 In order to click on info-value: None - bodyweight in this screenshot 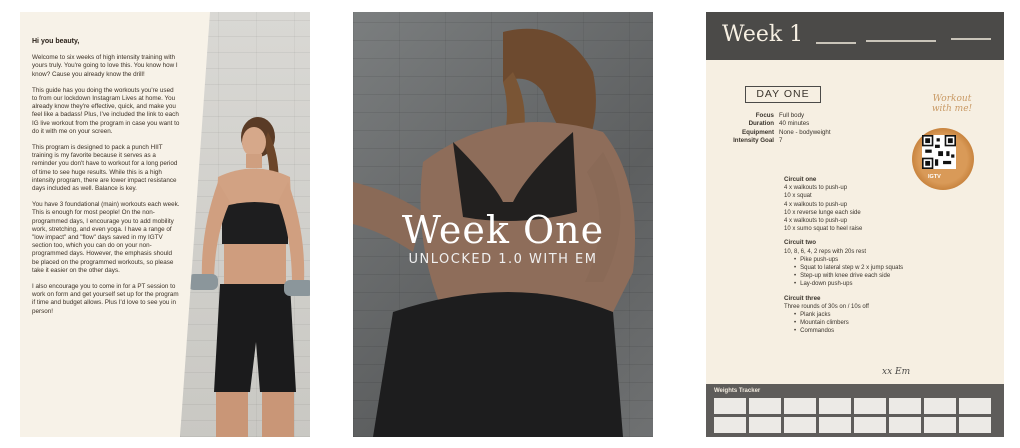, I will do `click(805, 132)`.